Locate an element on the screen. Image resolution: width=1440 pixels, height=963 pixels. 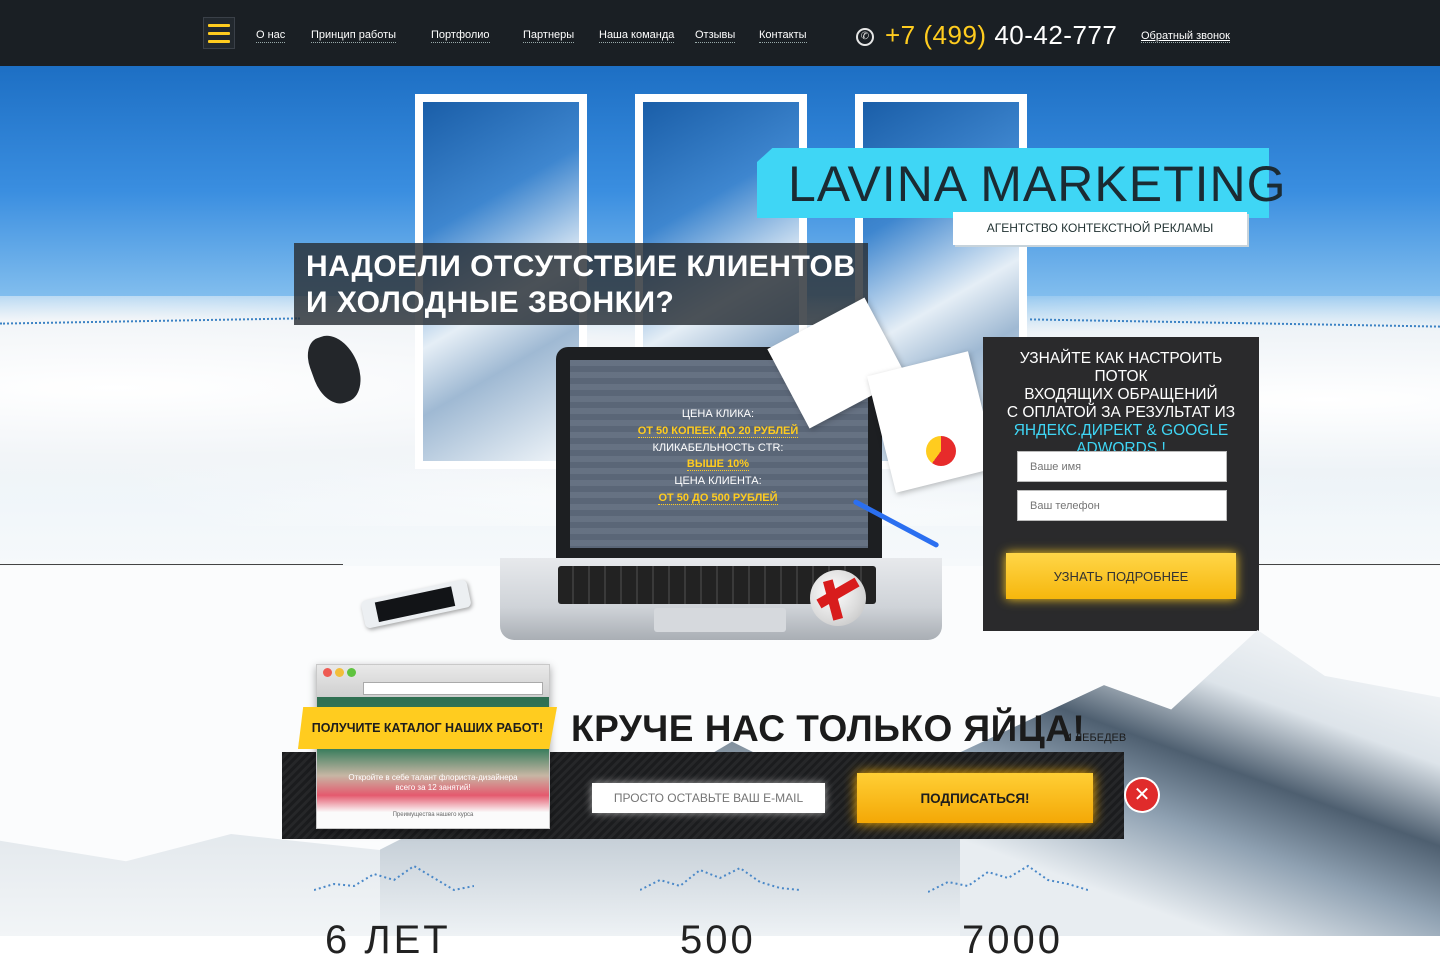
click-price-label: ЦЕНА КЛИКА: is located at coordinates (718, 414).